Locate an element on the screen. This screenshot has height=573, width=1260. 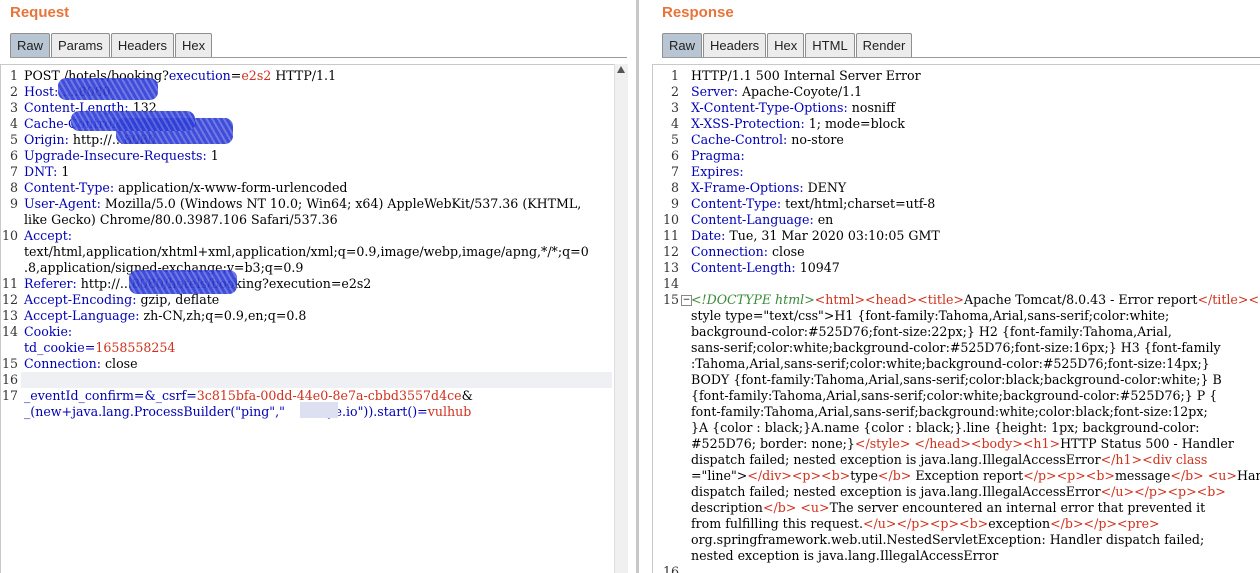
response-tabs: Raw Headers Hex HTML Render is located at coordinates (787, 45).